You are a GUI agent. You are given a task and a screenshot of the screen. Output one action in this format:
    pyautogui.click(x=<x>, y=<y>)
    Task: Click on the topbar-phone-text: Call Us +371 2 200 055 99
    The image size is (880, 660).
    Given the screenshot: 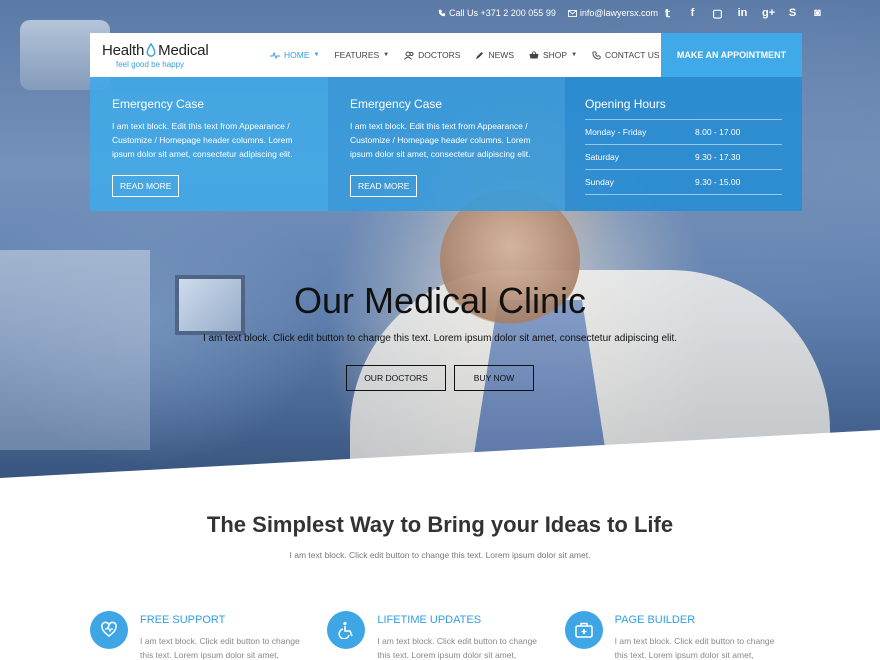 What is the action you would take?
    pyautogui.click(x=502, y=13)
    